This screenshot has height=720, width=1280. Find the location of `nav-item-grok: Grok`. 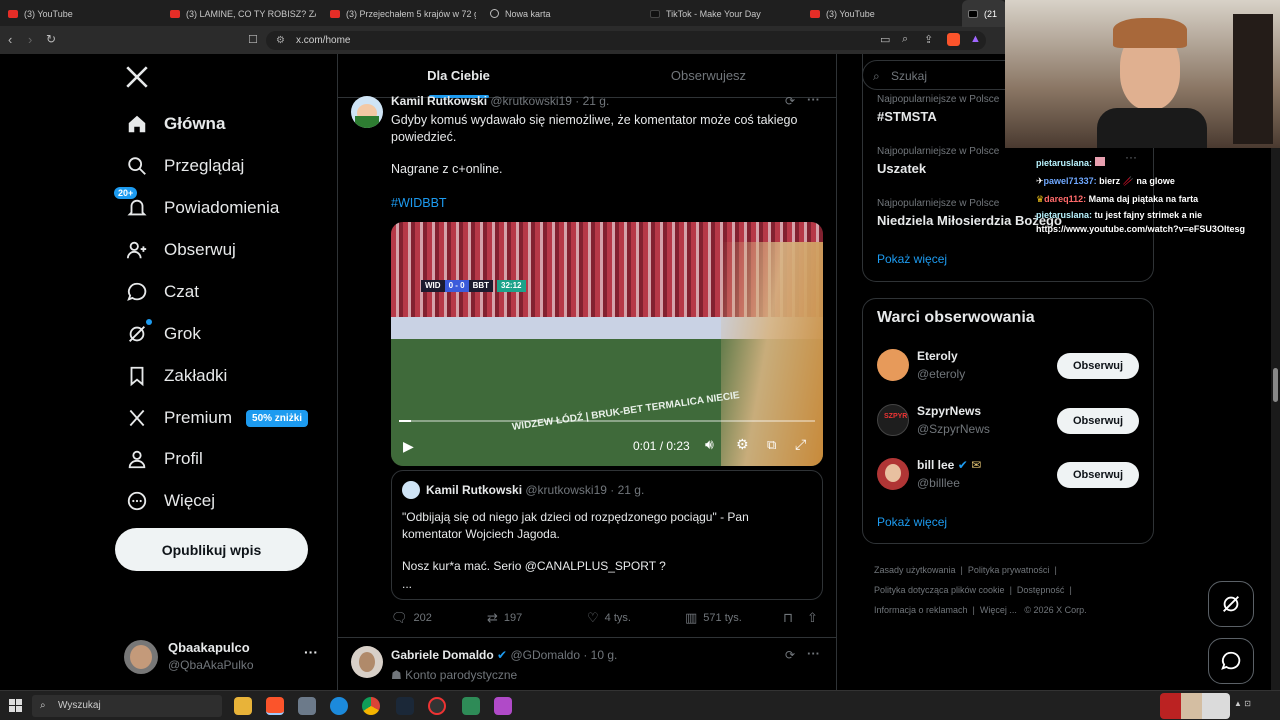

nav-item-grok: Grok is located at coordinates (162, 334).